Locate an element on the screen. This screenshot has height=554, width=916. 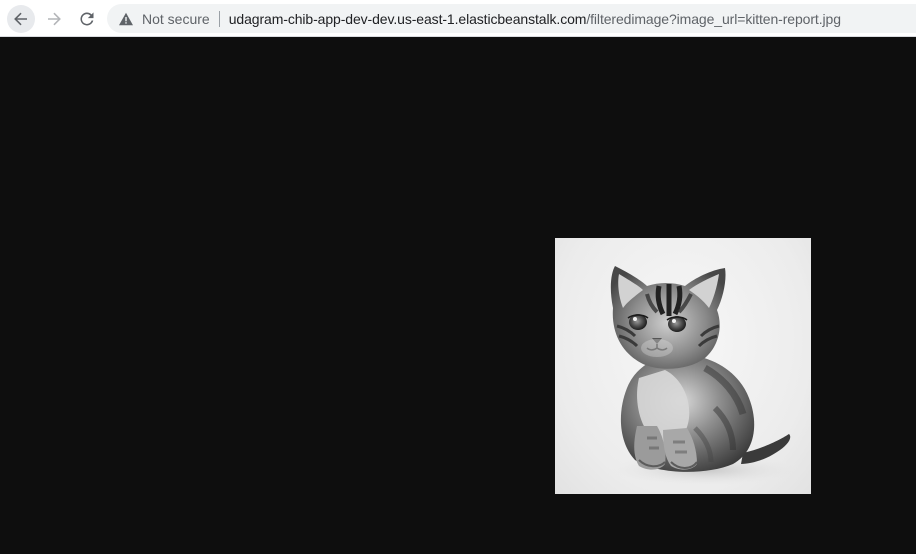
kitten-image is located at coordinates (683, 366).